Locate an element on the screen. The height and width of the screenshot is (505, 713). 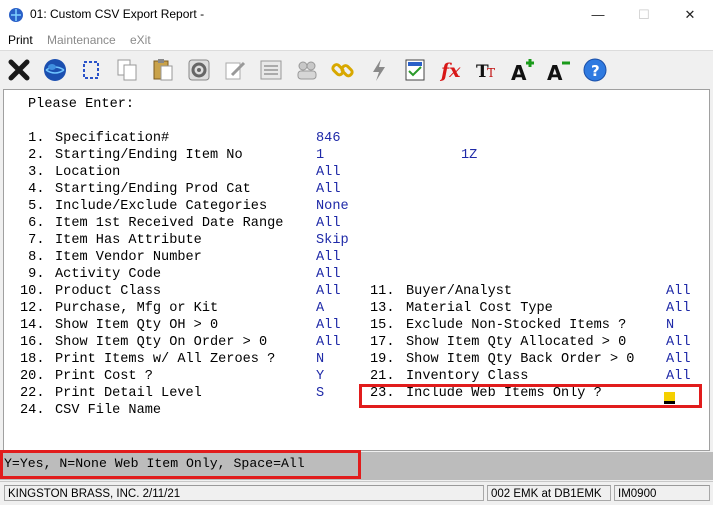
function-icon: fx is located at coordinates (451, 70).